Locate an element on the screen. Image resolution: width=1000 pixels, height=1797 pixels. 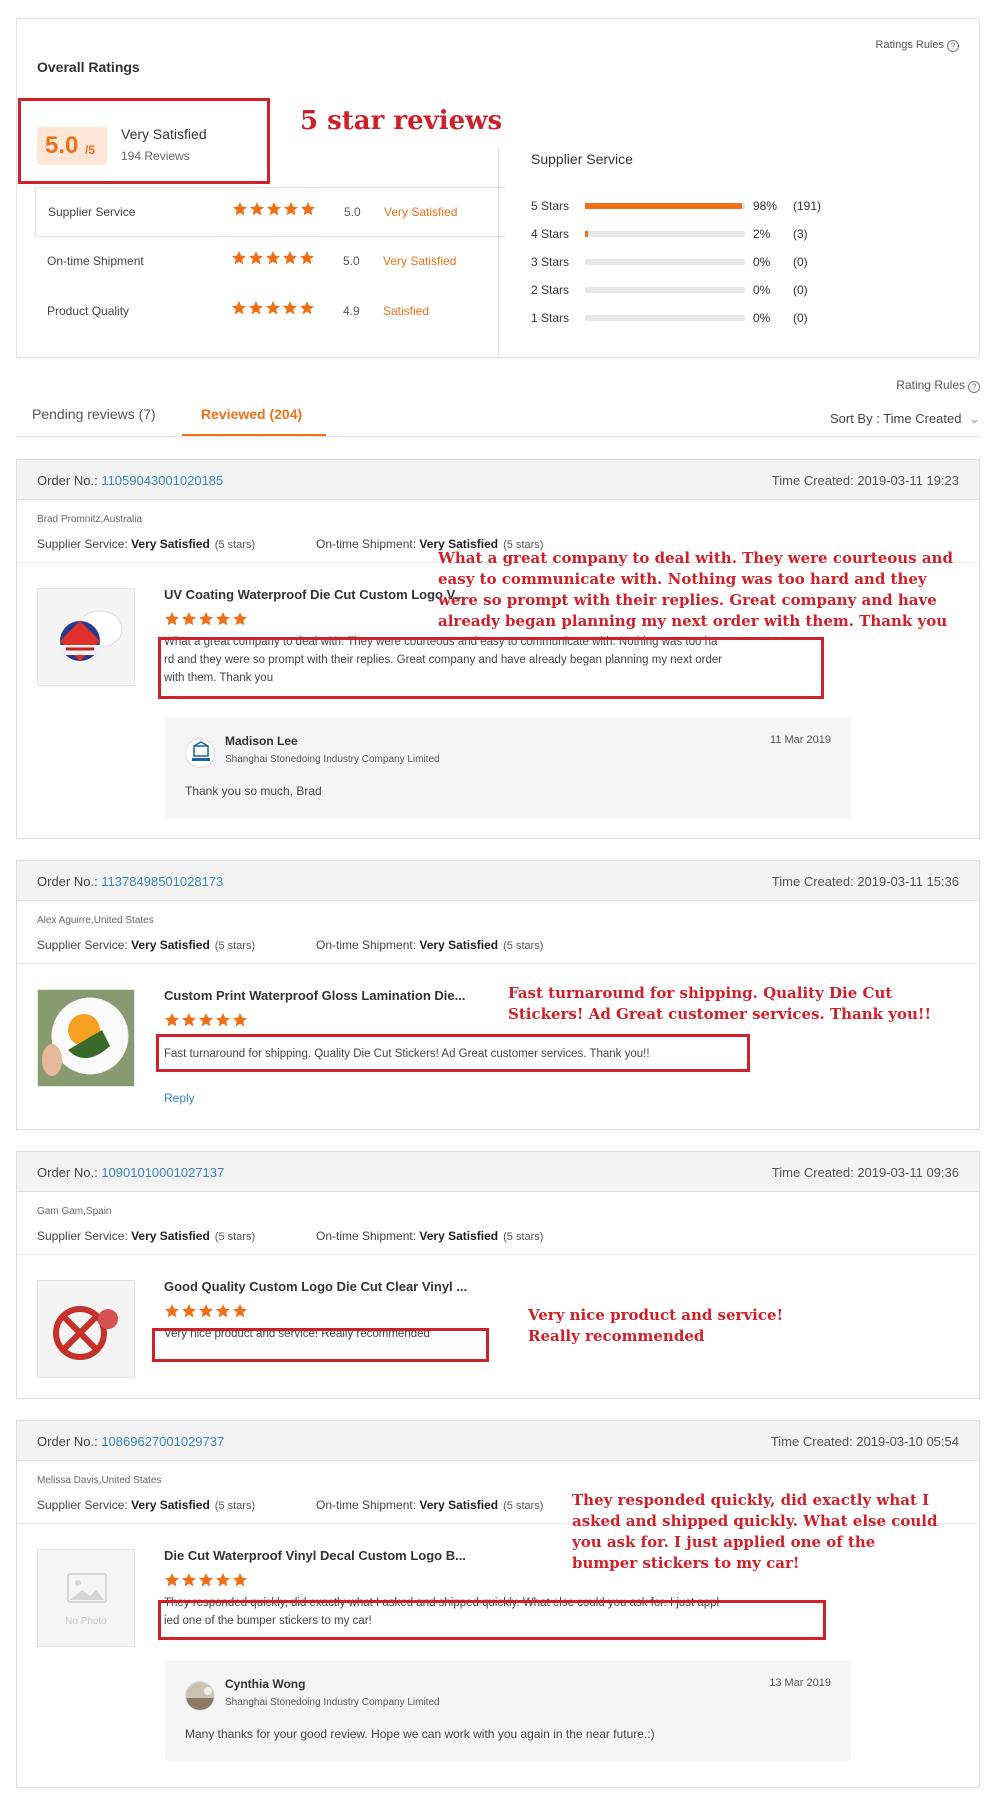
avatar is located at coordinates (200, 1696).